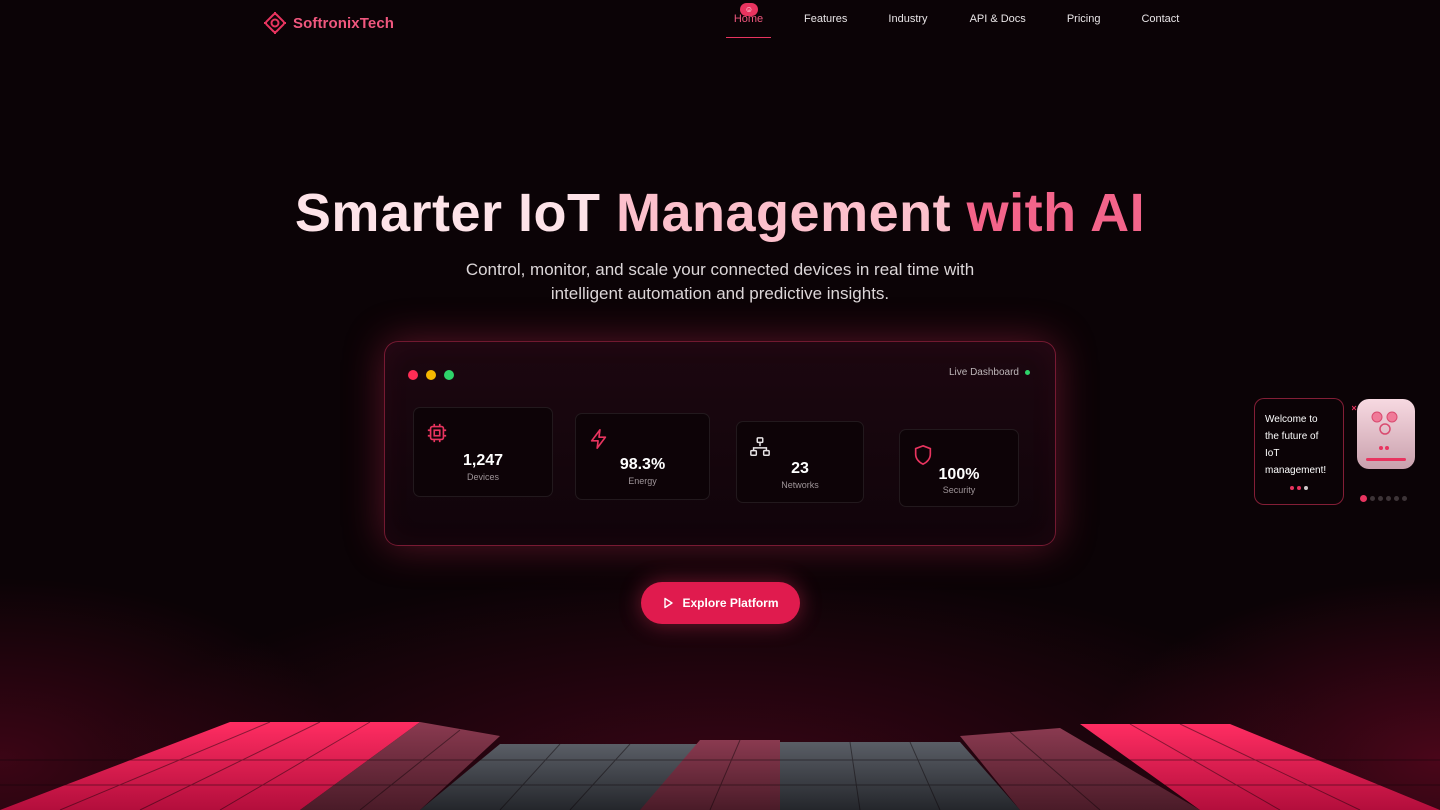 The height and width of the screenshot is (810, 1440). Describe the element at coordinates (800, 468) in the screenshot. I see `stat-value: 23` at that location.